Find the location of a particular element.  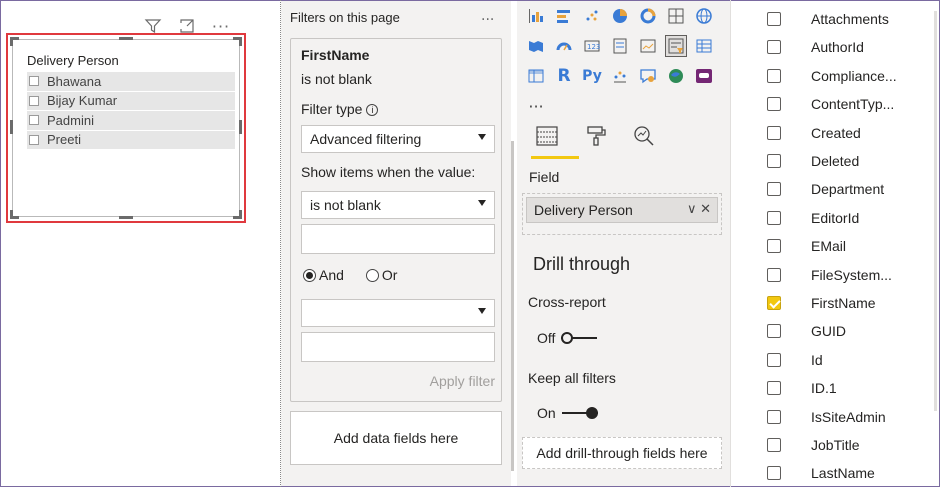

stacked-column-chart-icon is located at coordinates (536, 16).